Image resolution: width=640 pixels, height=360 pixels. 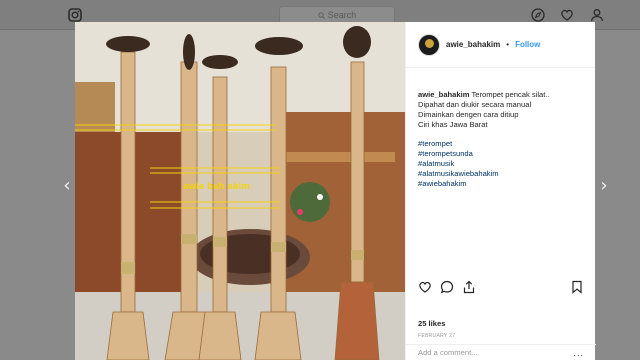 What do you see at coordinates (429, 44) in the screenshot?
I see `avatar` at bounding box center [429, 44].